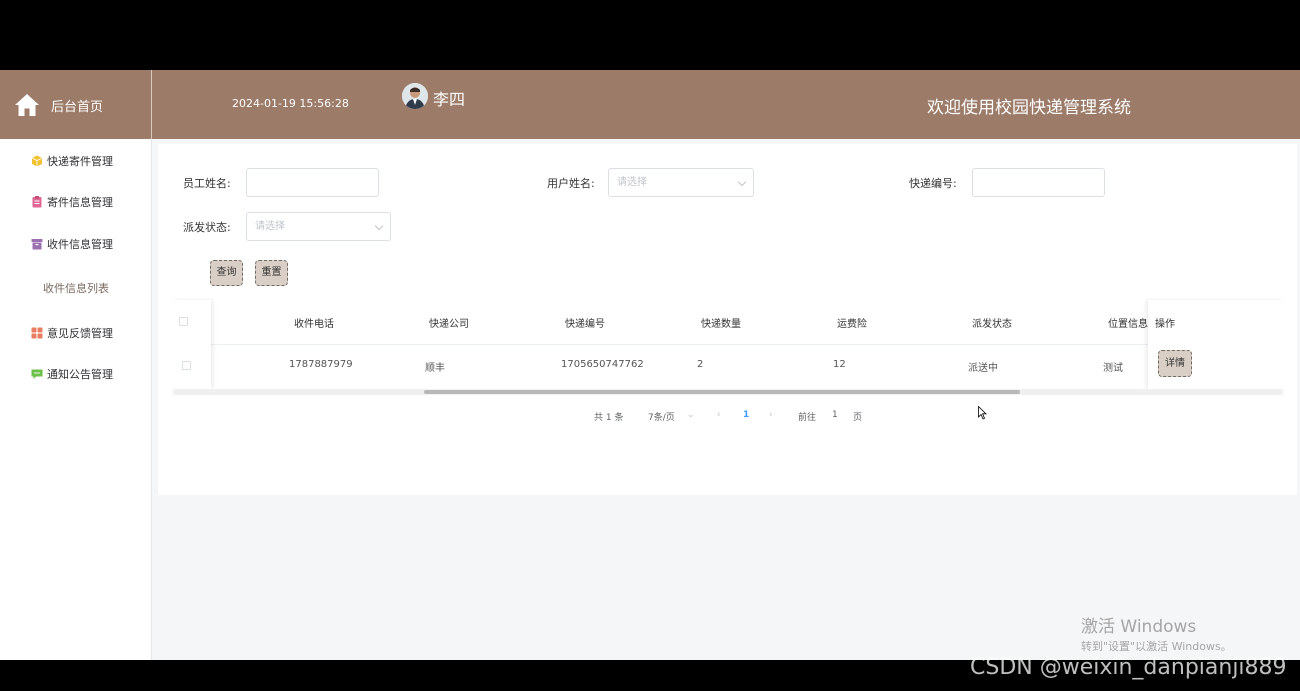 The width and height of the screenshot is (1300, 691). What do you see at coordinates (1128, 322) in the screenshot?
I see `column-header: 位置信息` at bounding box center [1128, 322].